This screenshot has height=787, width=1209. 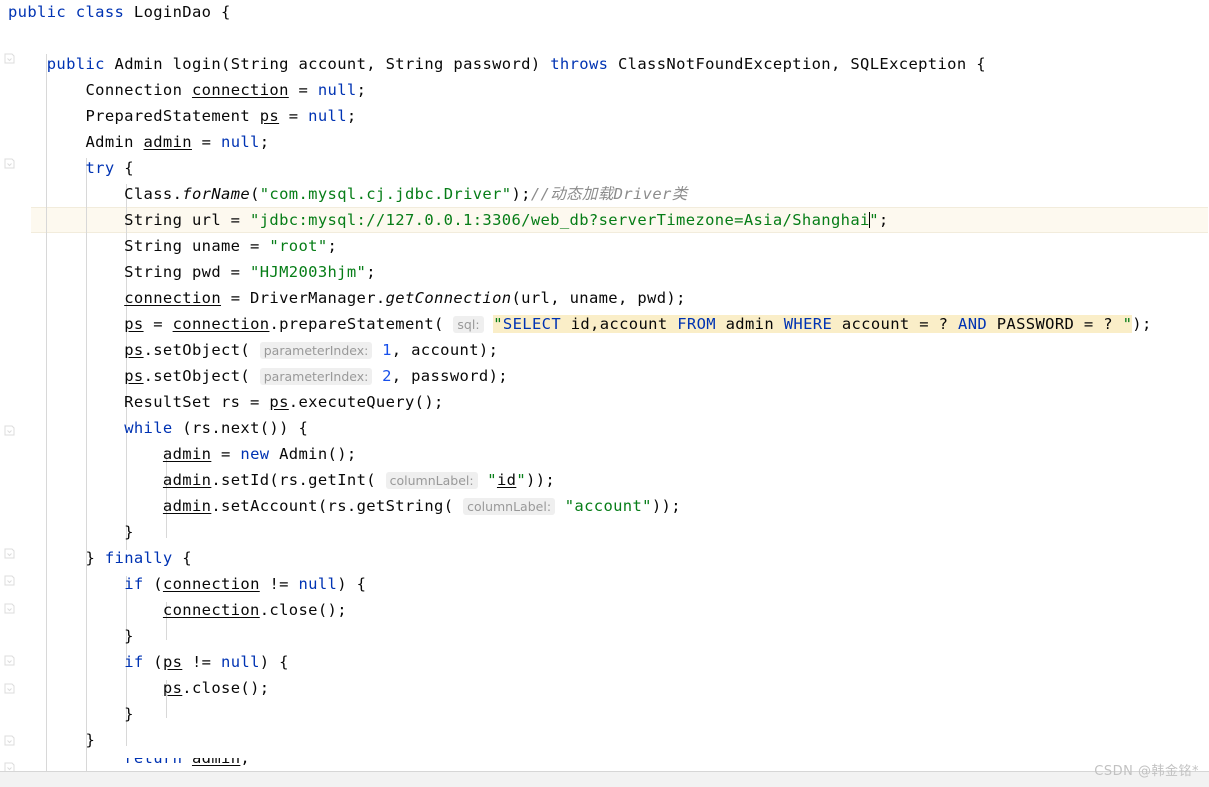 What do you see at coordinates (148, 428) in the screenshot?
I see `java-keyword: while` at bounding box center [148, 428].